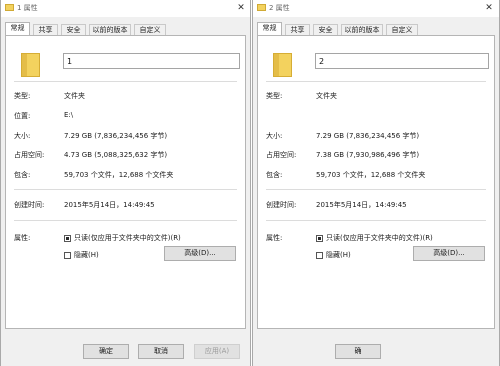  Describe the element at coordinates (376, 8) in the screenshot. I see `title-bar: 2 属性 ✕` at that location.